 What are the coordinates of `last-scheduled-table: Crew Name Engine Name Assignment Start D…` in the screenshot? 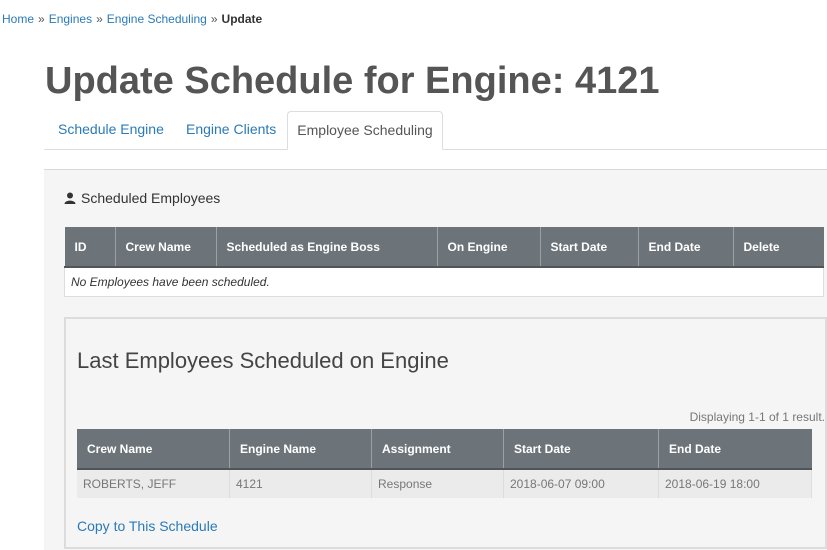 It's located at (444, 463).